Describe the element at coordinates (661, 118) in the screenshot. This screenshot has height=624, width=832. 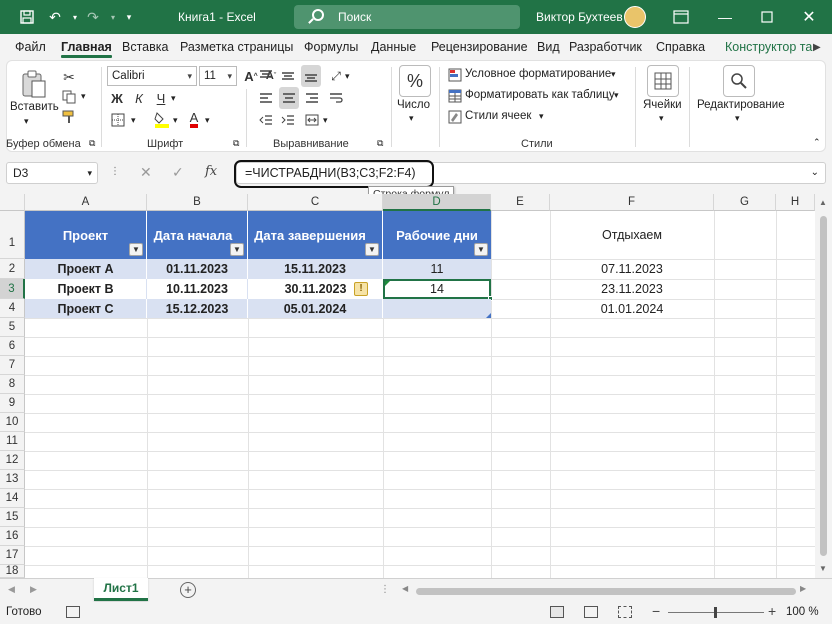
I see `cells-dropdown-icon: ▾` at that location.